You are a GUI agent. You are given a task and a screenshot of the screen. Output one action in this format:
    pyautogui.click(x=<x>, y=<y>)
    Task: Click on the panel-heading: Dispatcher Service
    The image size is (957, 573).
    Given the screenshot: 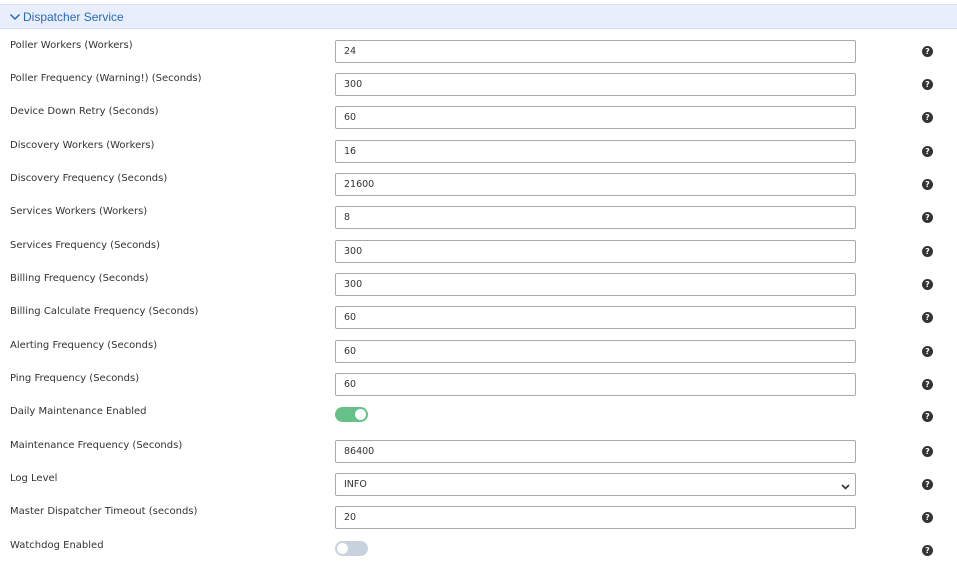 What is the action you would take?
    pyautogui.click(x=478, y=16)
    